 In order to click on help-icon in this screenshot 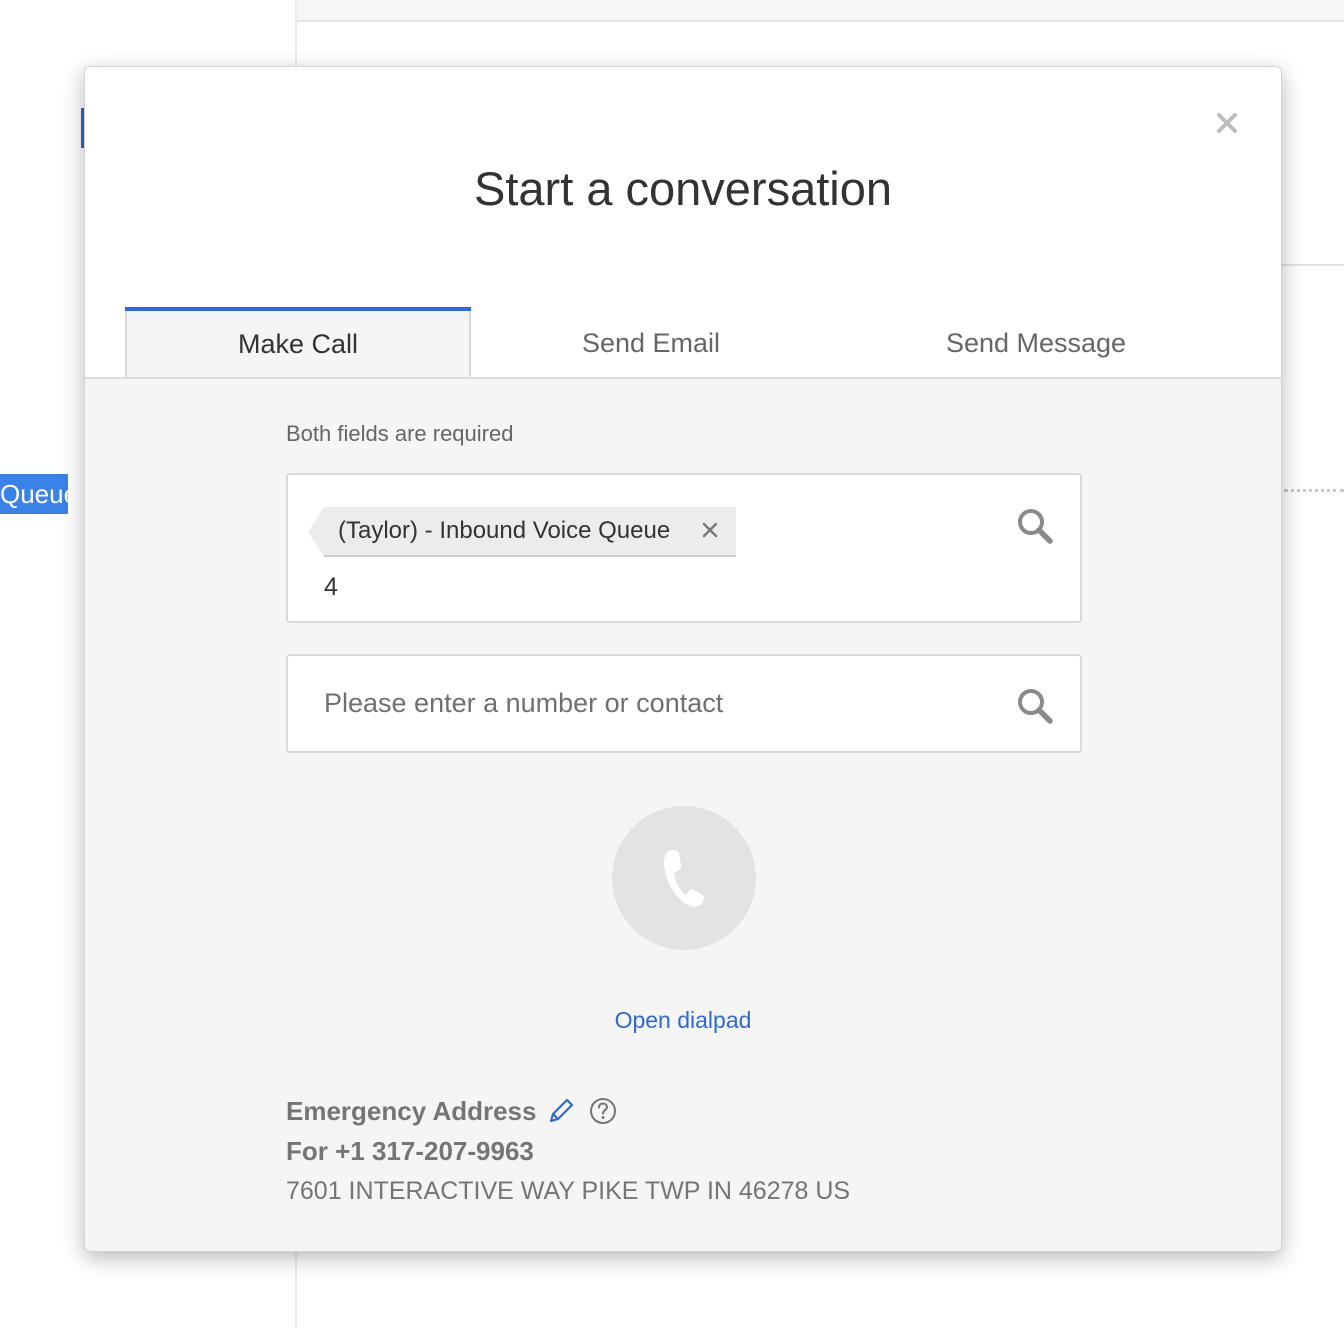, I will do `click(603, 1111)`.